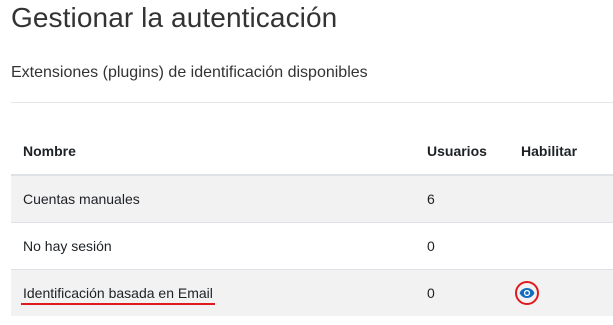 The width and height of the screenshot is (613, 325). I want to click on section-divider, so click(312, 102).